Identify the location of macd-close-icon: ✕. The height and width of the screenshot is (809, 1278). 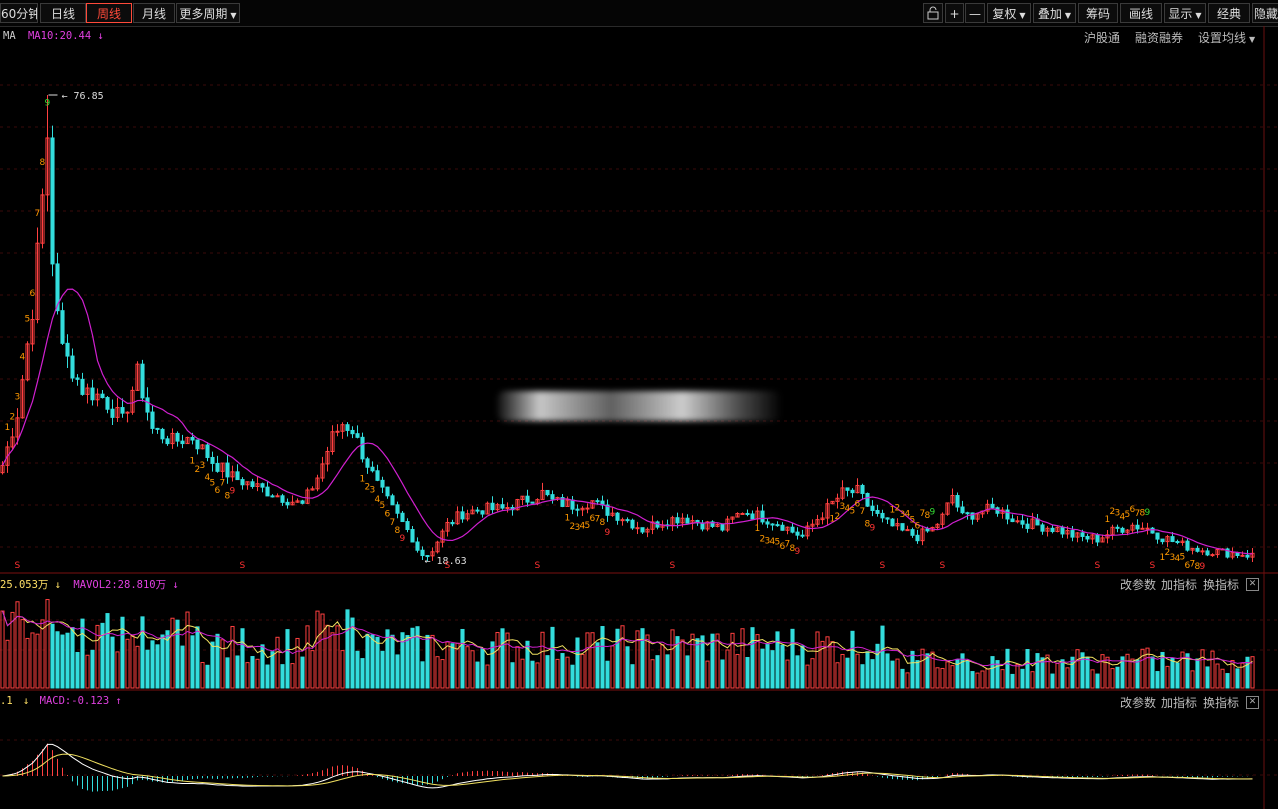
(1252, 702).